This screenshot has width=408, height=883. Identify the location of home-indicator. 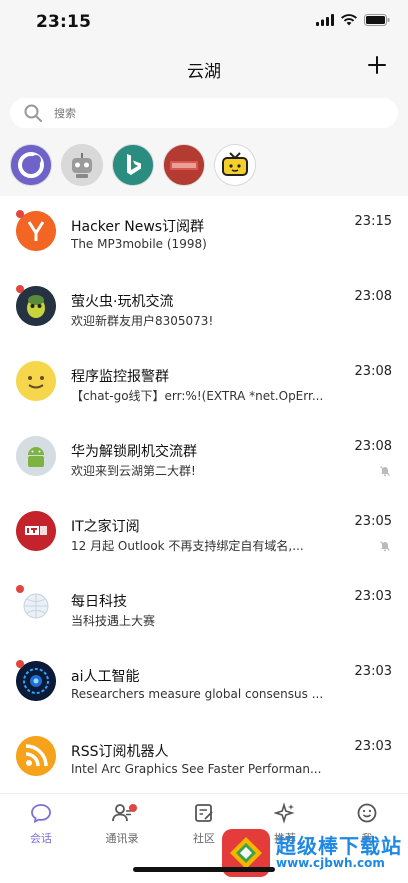
(204, 869).